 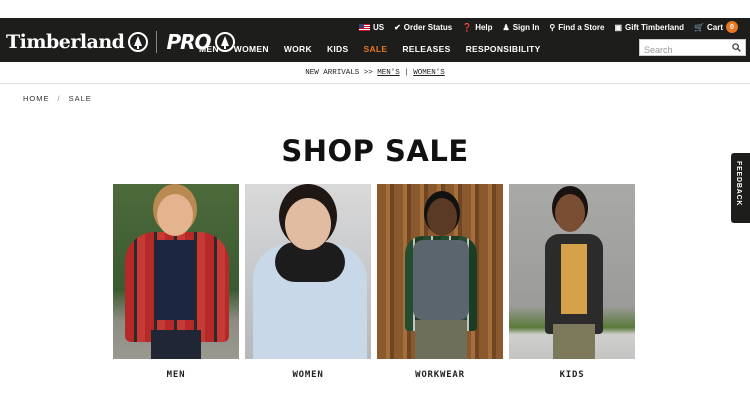 I want to click on cart-link: 🛒 Cart 0, so click(x=717, y=27).